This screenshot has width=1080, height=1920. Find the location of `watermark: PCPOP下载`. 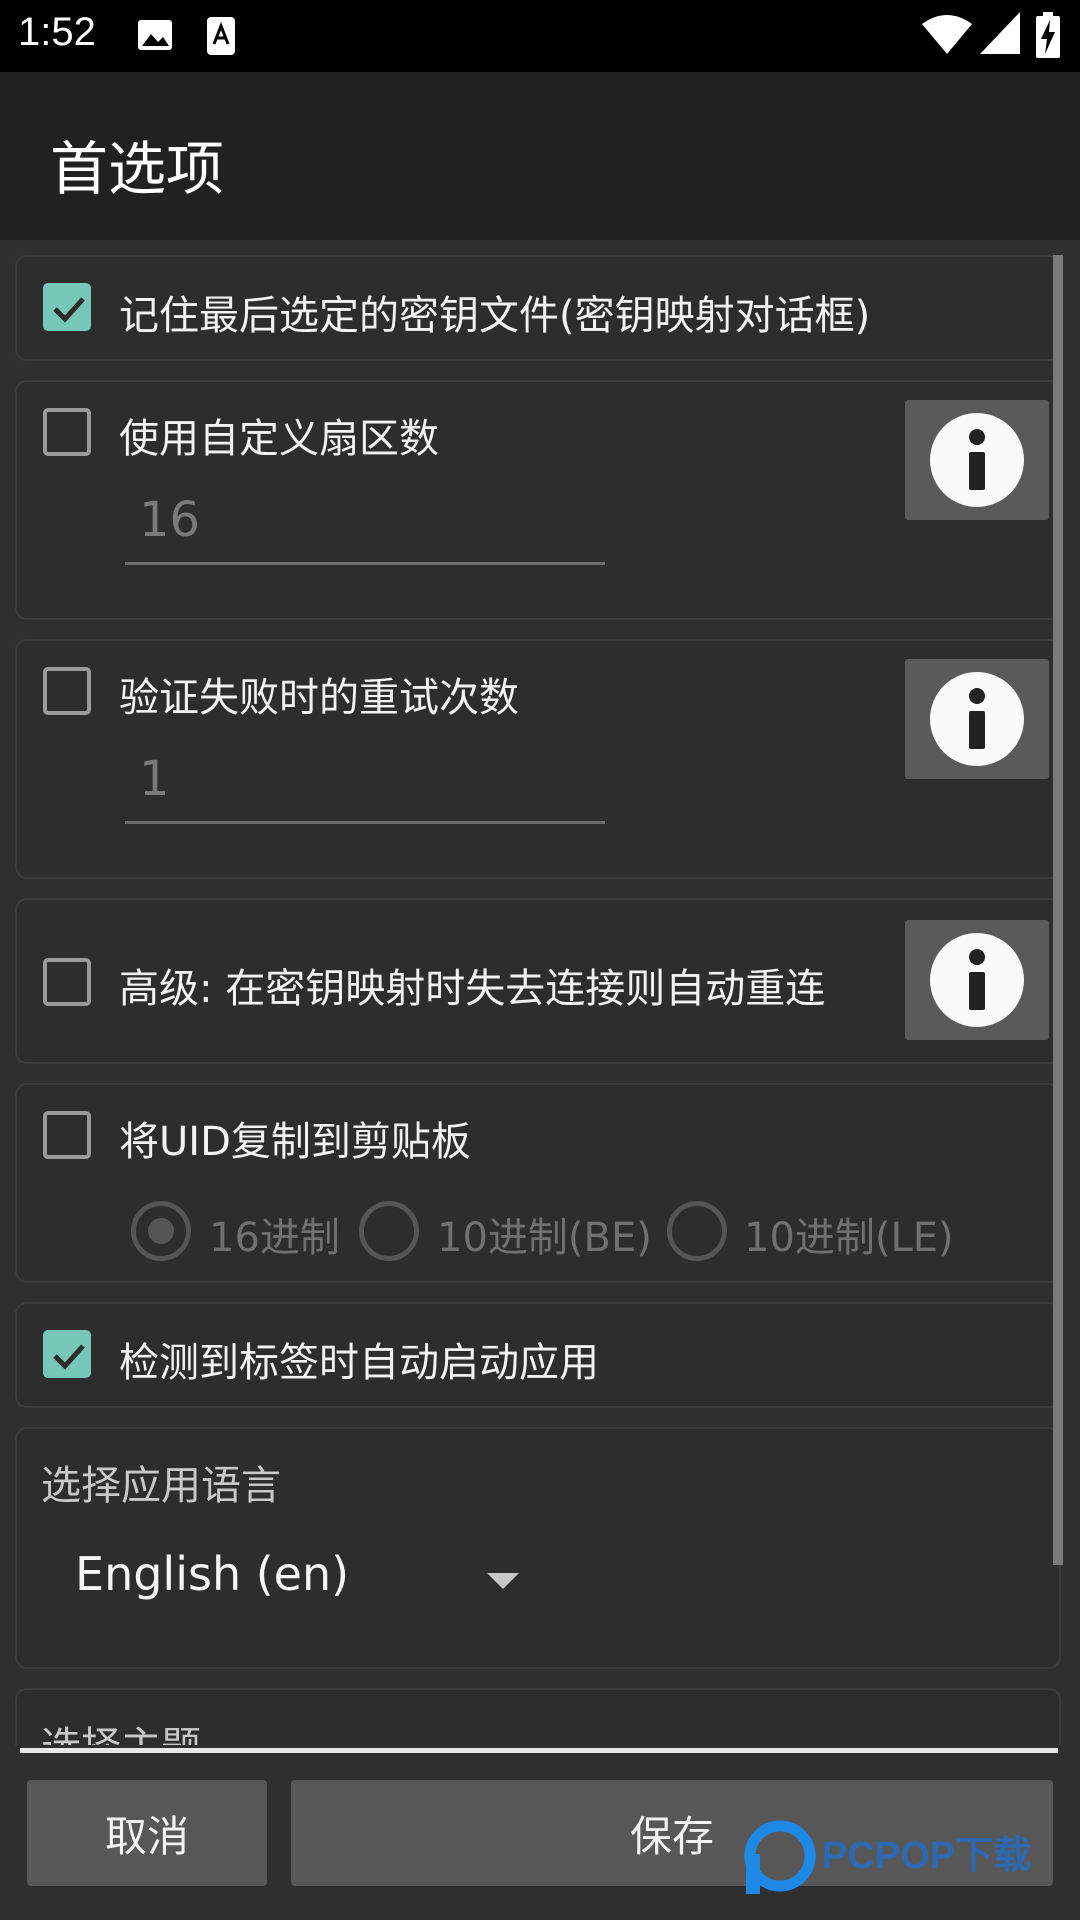

watermark: PCPOP下载 is located at coordinates (902, 1860).